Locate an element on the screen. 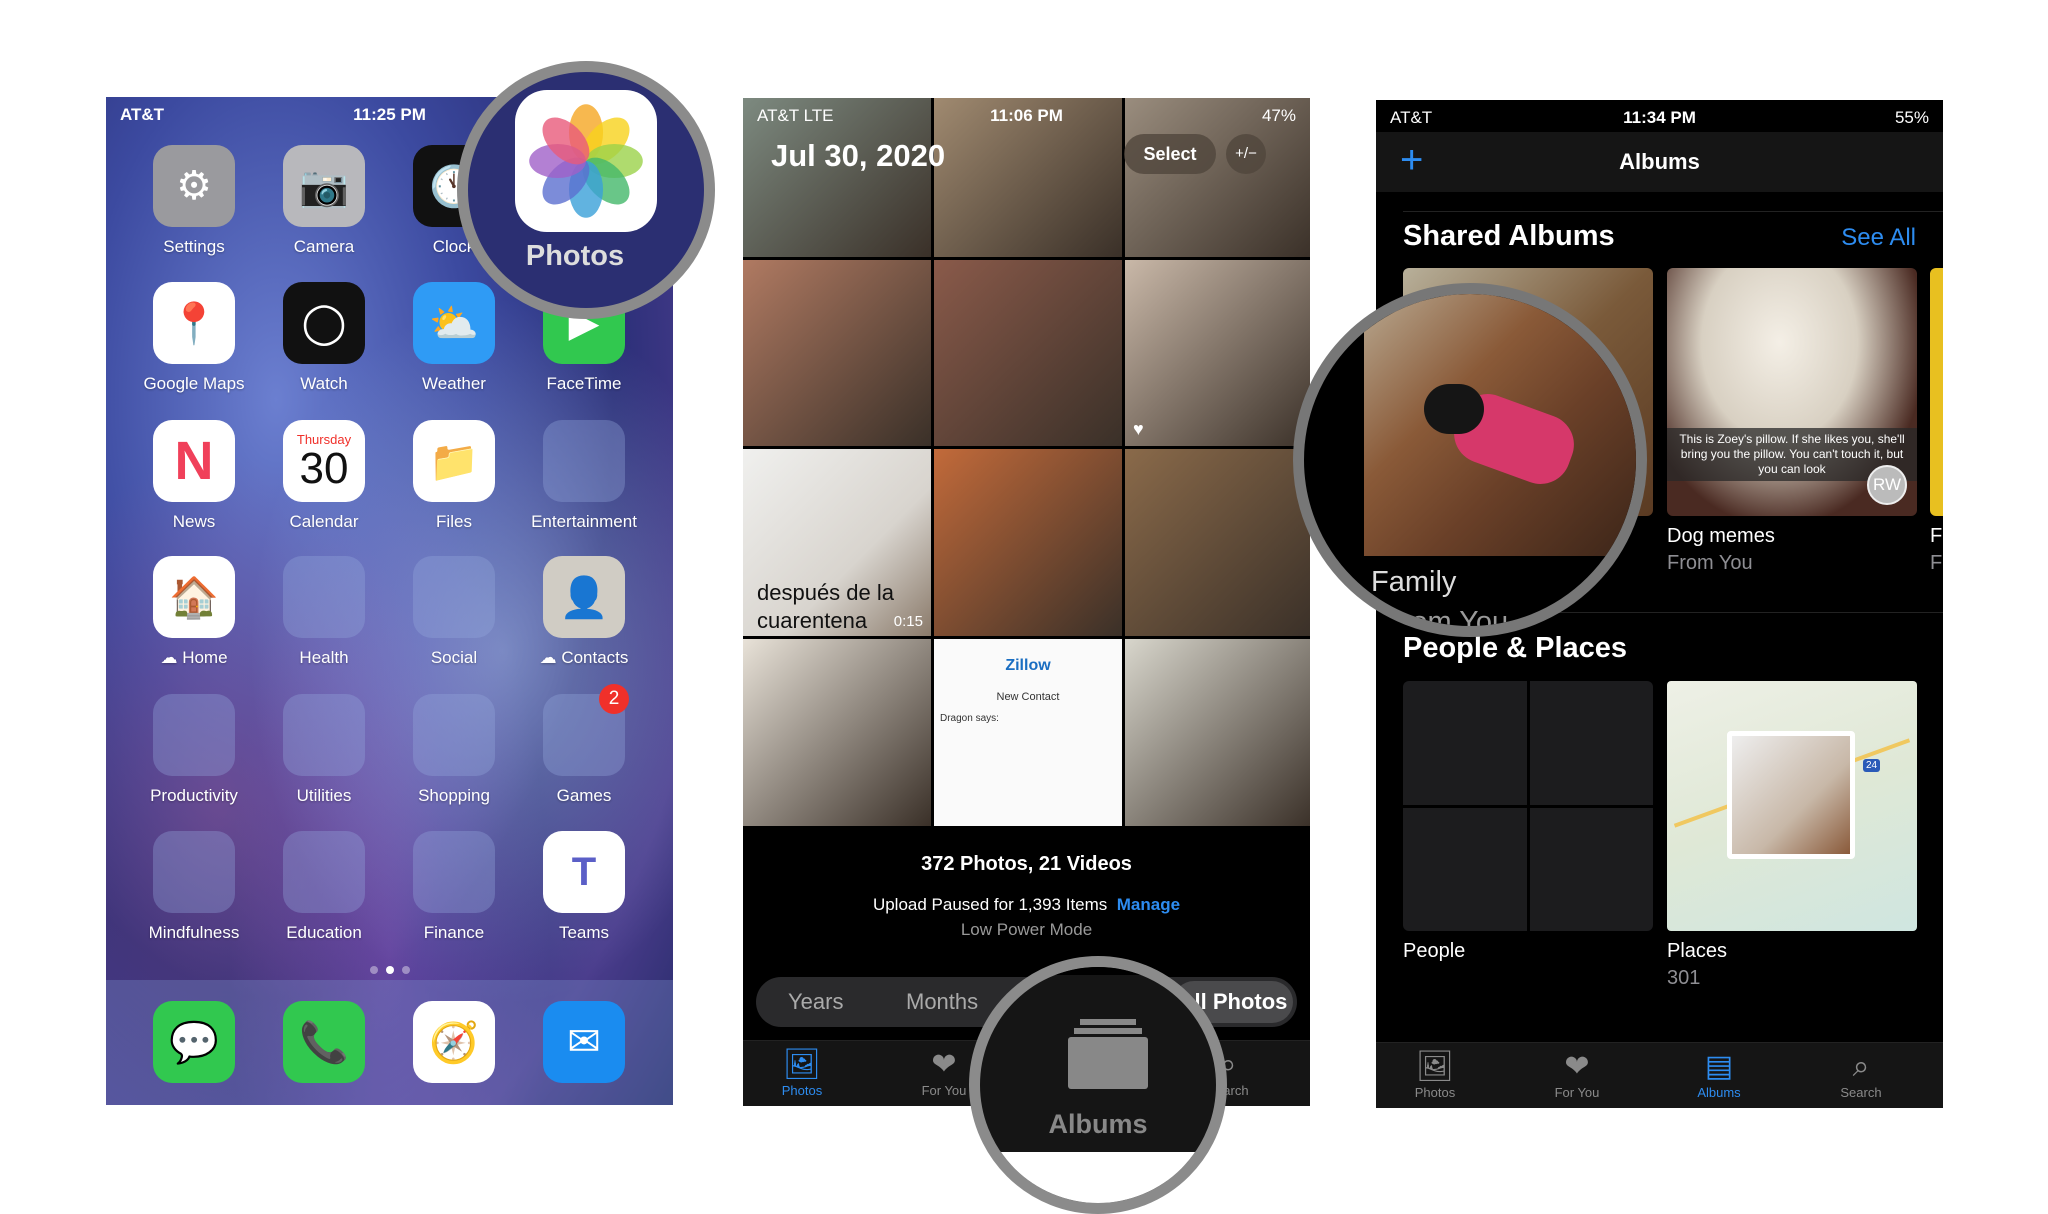  app-education: Education is located at coordinates (324, 887).